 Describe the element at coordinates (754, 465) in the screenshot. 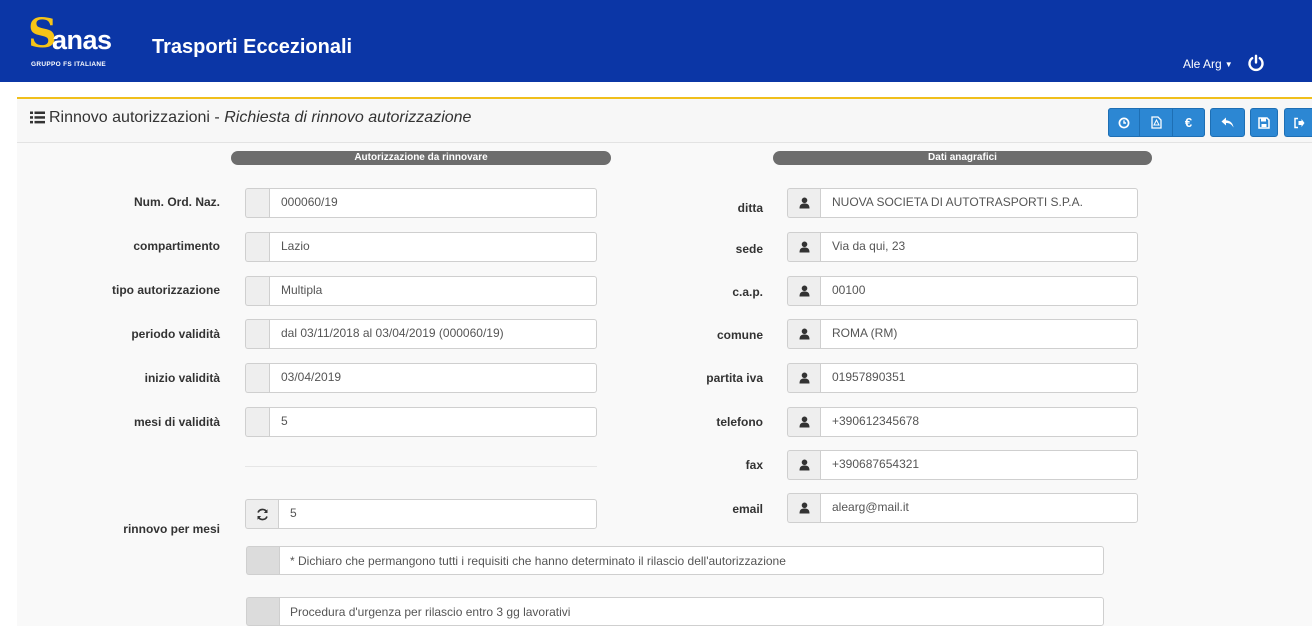

I see `label-fax: fax` at that location.